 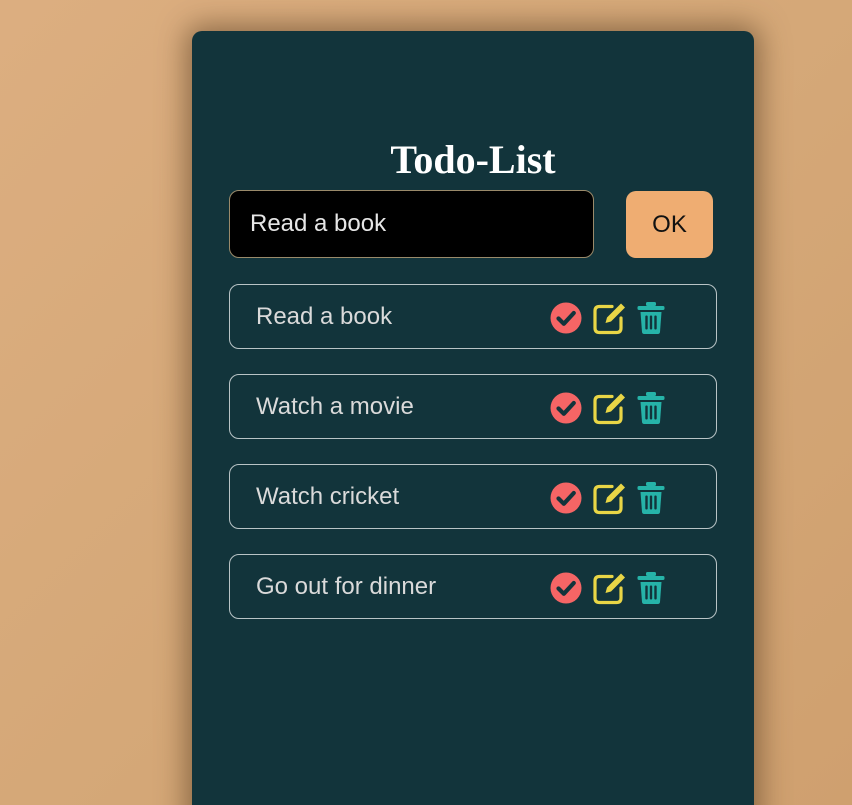 What do you see at coordinates (473, 316) in the screenshot?
I see `task-item: Read a book` at bounding box center [473, 316].